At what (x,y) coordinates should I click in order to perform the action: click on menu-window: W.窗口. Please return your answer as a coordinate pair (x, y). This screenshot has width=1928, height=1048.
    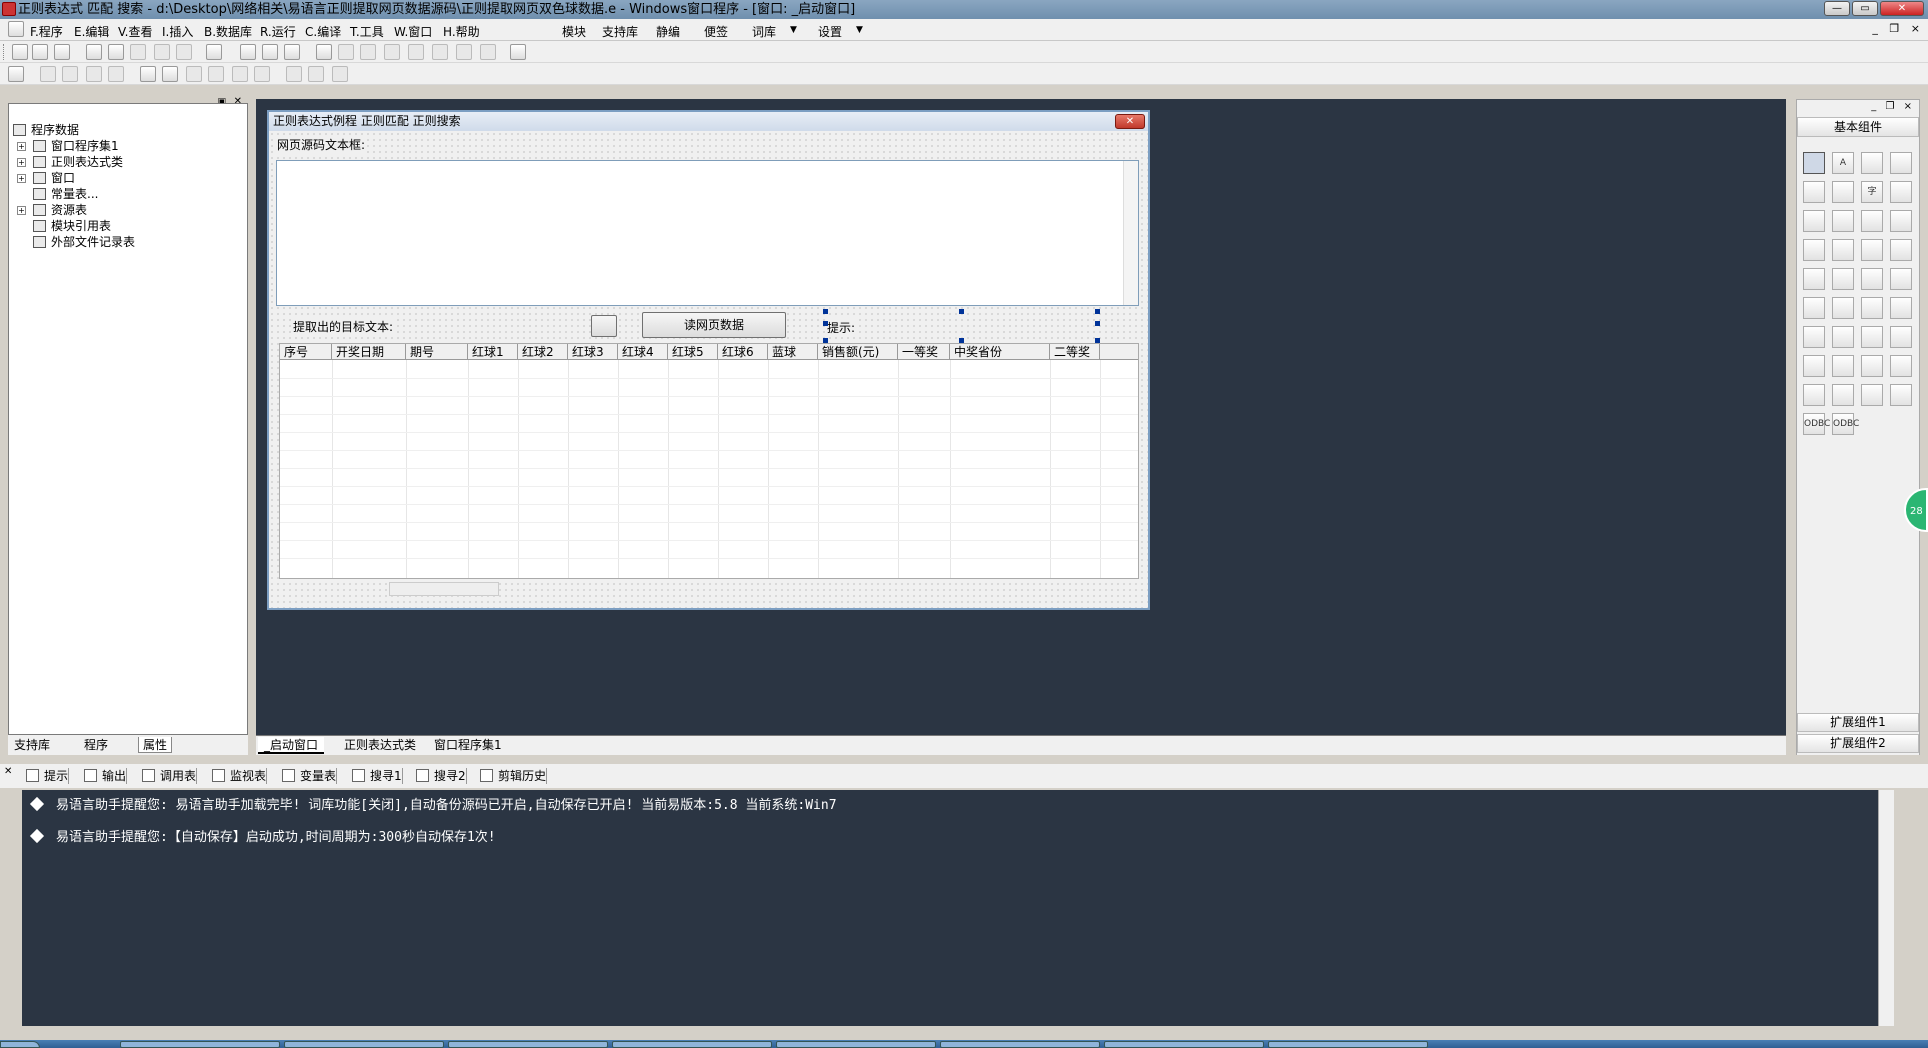
    Looking at the image, I should click on (413, 31).